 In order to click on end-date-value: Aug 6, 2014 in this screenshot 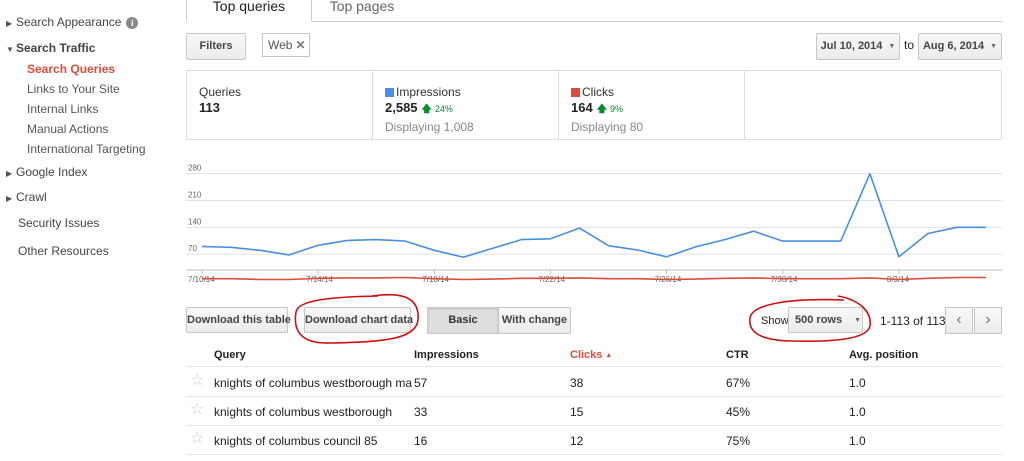, I will do `click(953, 46)`.